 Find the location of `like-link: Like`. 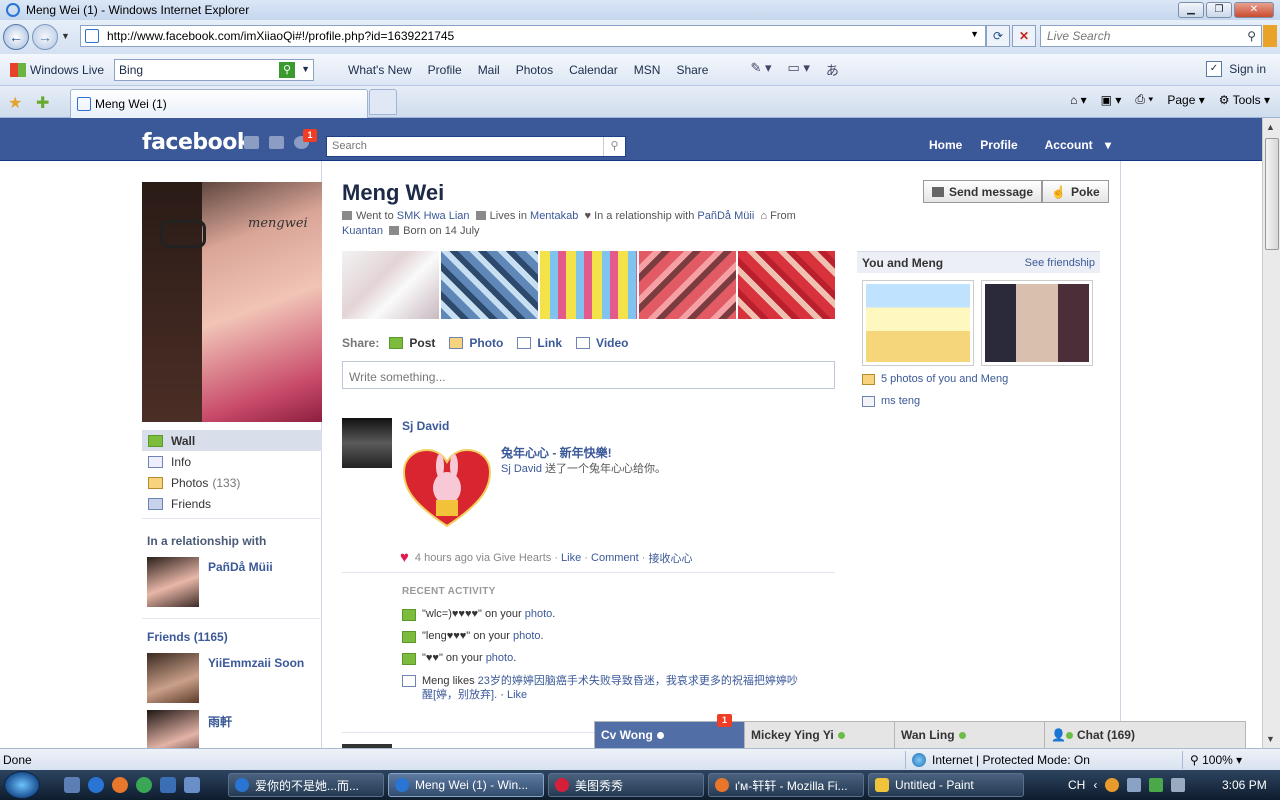

like-link: Like is located at coordinates (571, 558).